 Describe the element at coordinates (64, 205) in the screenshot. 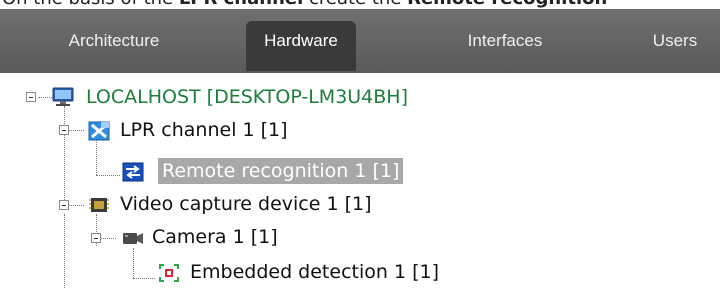

I see `collapse-toggle-video-capture` at that location.